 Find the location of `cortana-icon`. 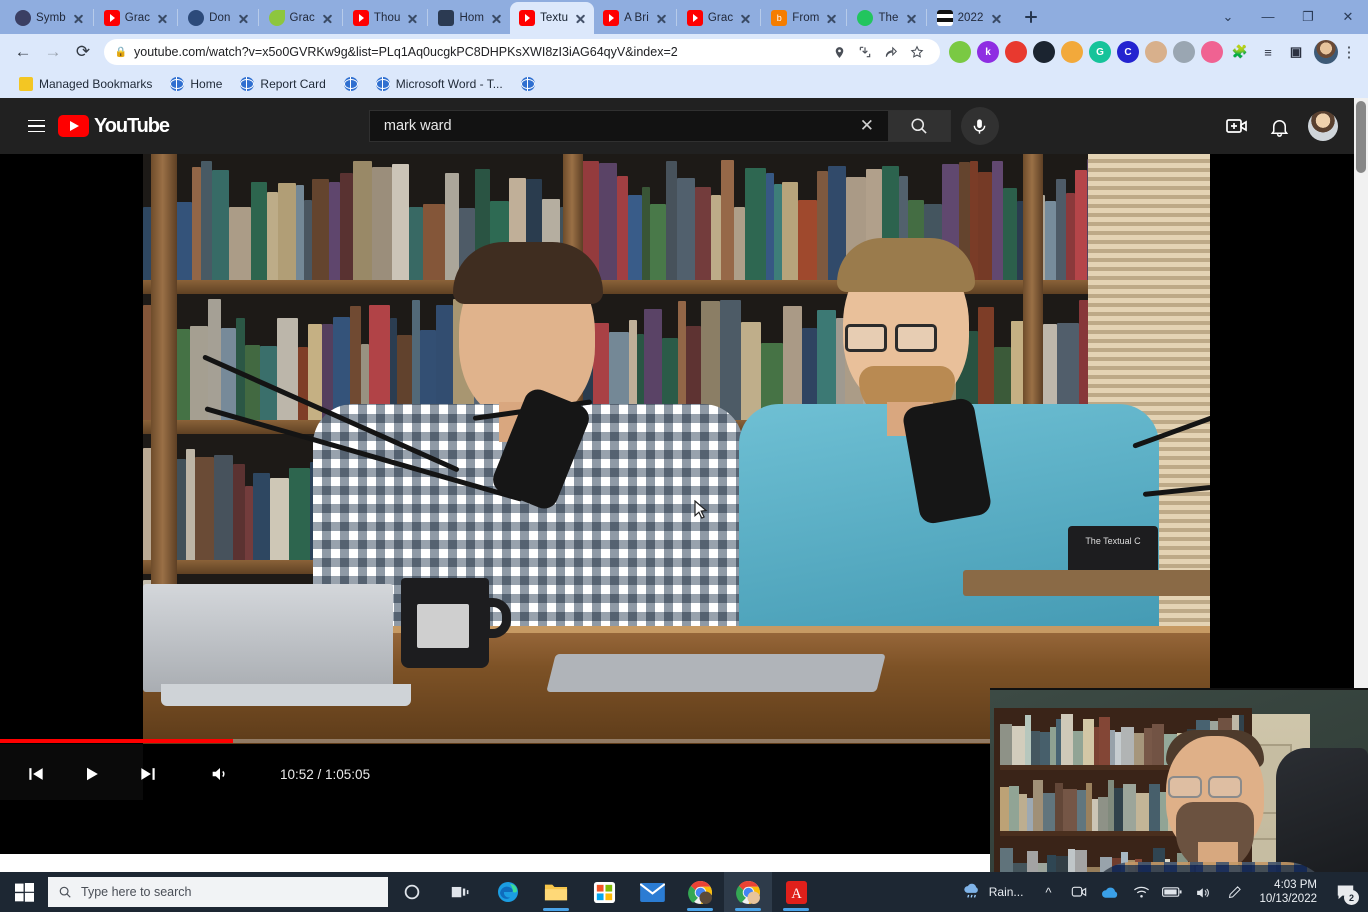

cortana-icon is located at coordinates (412, 892).